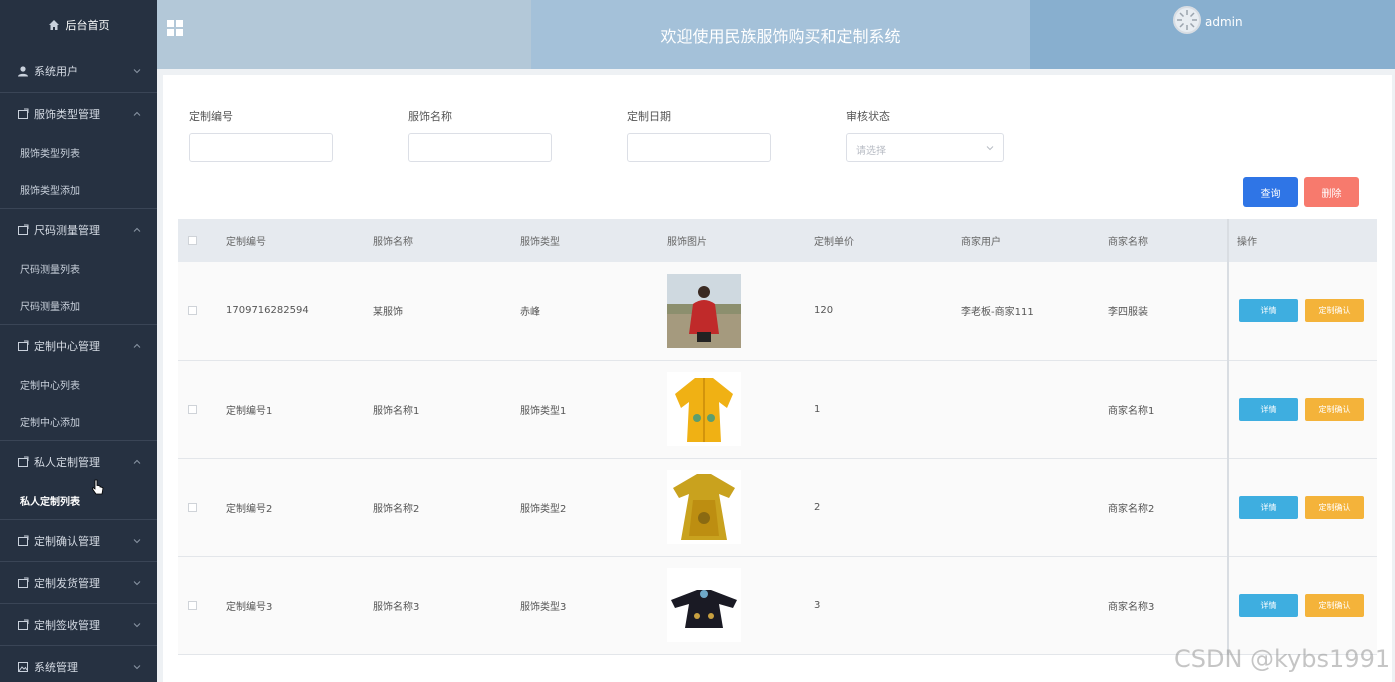  I want to click on cell-custom-id: 定制编号1, so click(299, 409).